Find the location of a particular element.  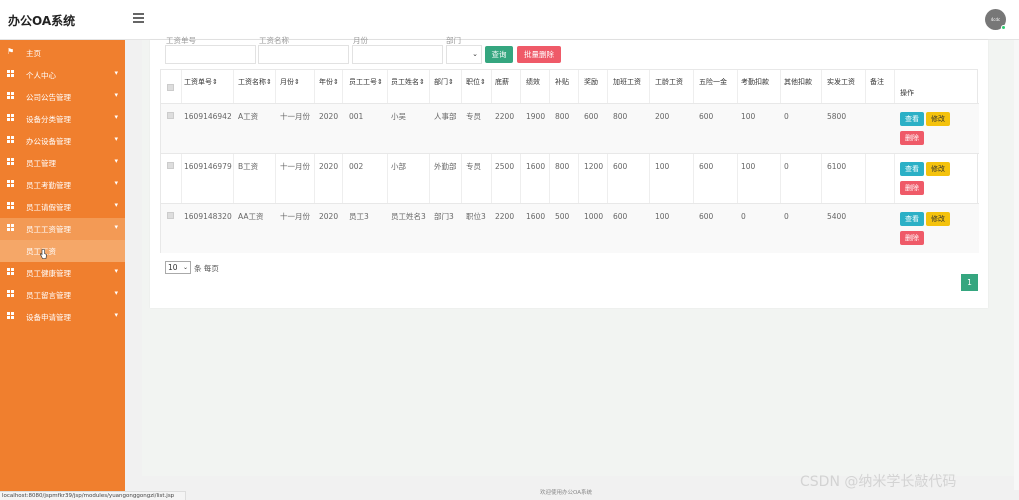

sidebar-item-7: 员工请假管理 ▾ is located at coordinates (62, 207).